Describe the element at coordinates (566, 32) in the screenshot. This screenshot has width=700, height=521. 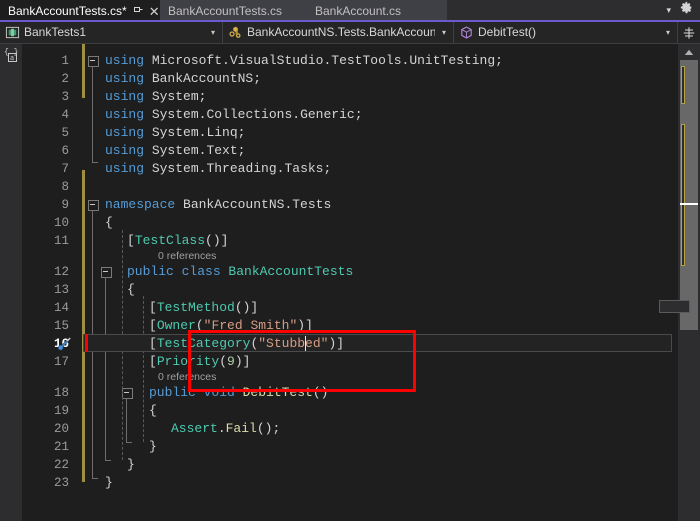
I see `member-dropdown: DebitTest() ▾` at that location.